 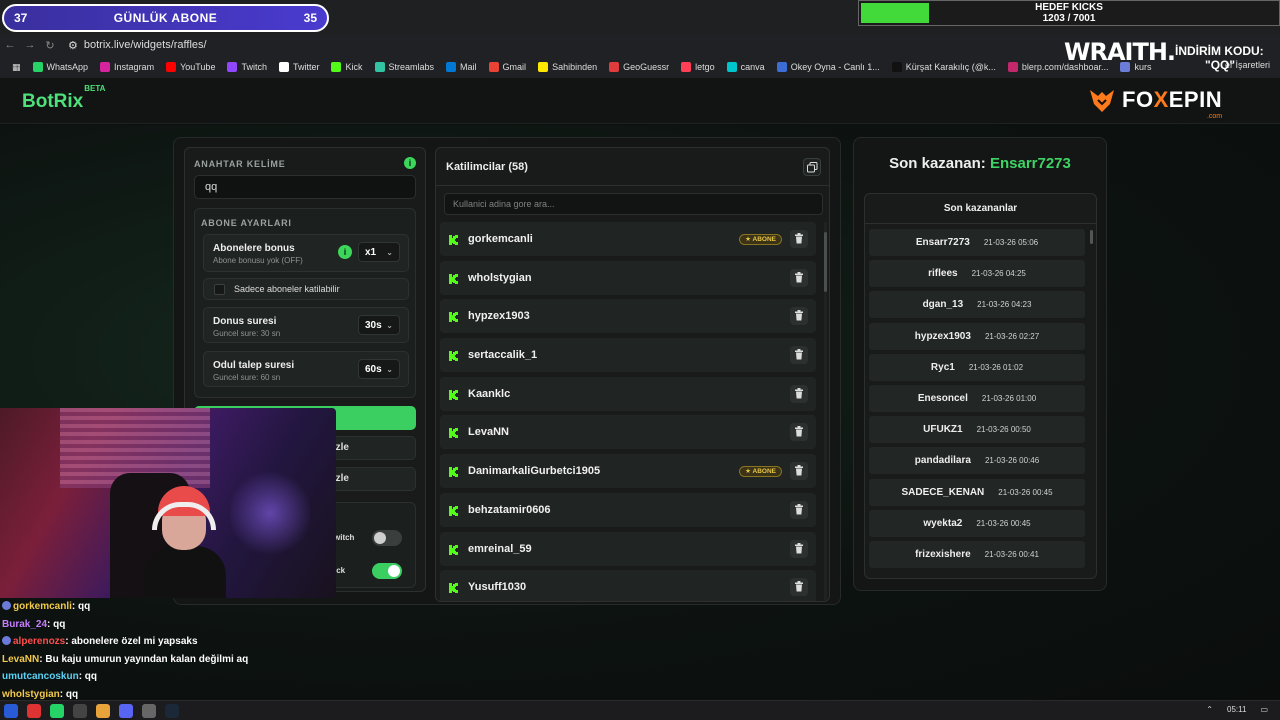 I want to click on participant-name: sertaccalik_1, so click(x=503, y=355).